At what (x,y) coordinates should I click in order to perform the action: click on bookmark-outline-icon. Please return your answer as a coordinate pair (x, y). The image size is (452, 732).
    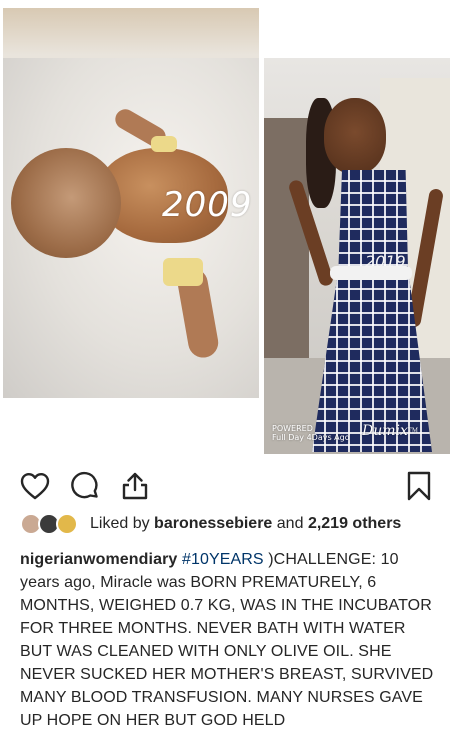
    Looking at the image, I should click on (419, 486).